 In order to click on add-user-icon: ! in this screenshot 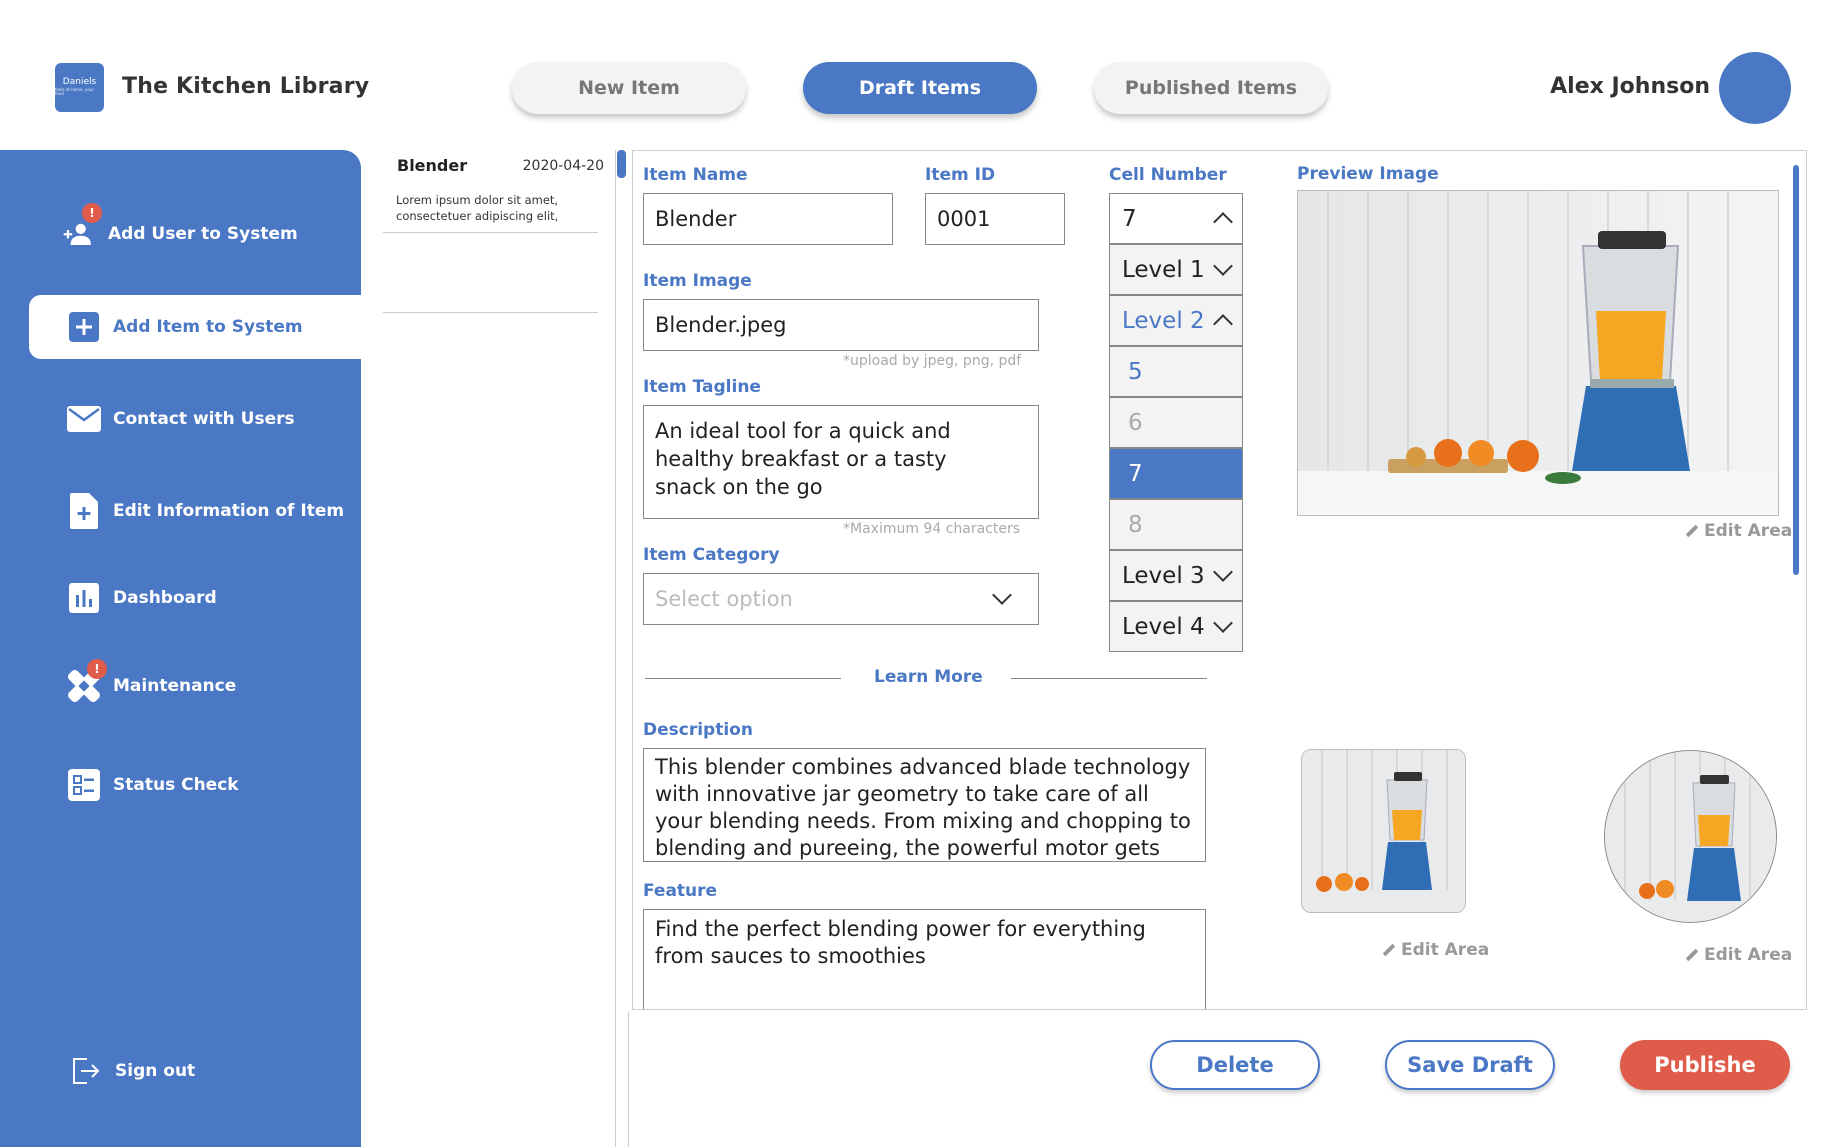, I will do `click(82, 227)`.